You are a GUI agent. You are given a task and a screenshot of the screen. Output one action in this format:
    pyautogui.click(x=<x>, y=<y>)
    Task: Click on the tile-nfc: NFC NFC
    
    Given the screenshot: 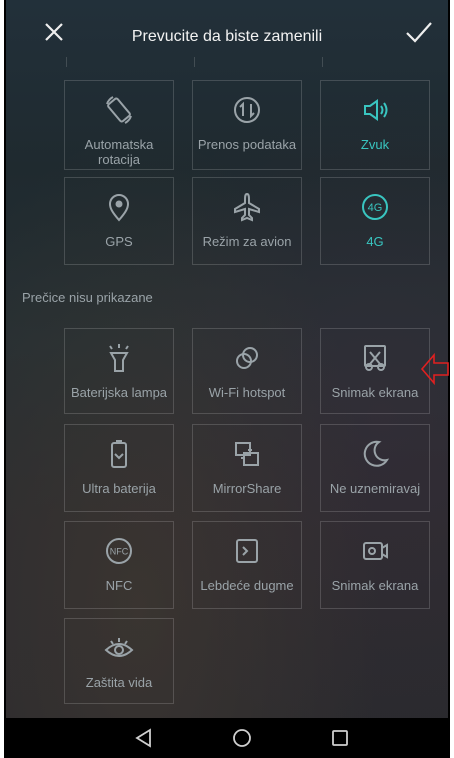 What is the action you would take?
    pyautogui.click(x=119, y=565)
    